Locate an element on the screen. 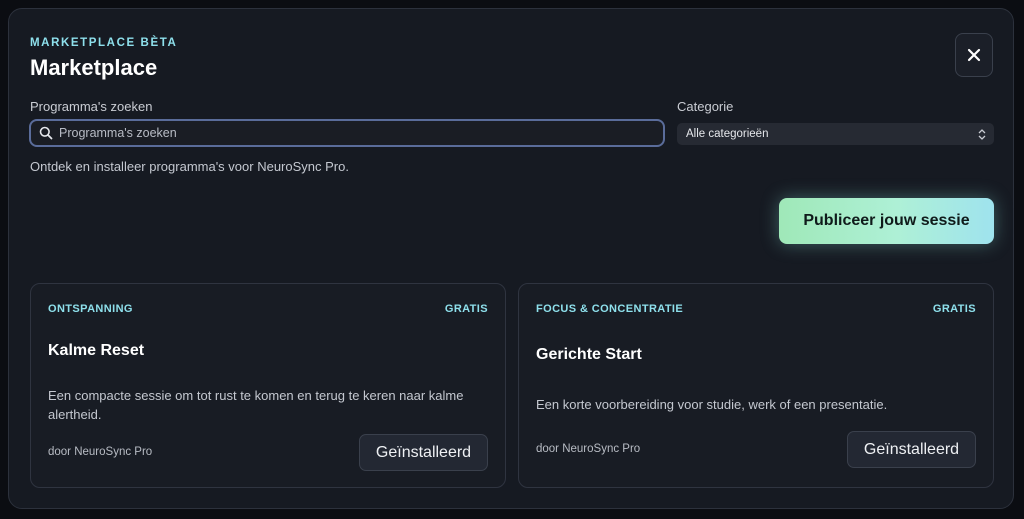  close-button is located at coordinates (974, 55).